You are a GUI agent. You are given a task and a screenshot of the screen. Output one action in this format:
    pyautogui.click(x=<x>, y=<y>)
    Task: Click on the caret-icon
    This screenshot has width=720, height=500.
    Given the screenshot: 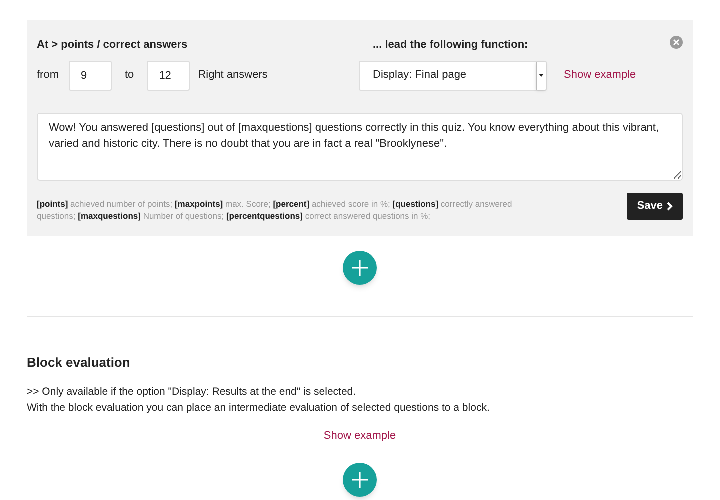 What is the action you would take?
    pyautogui.click(x=541, y=75)
    